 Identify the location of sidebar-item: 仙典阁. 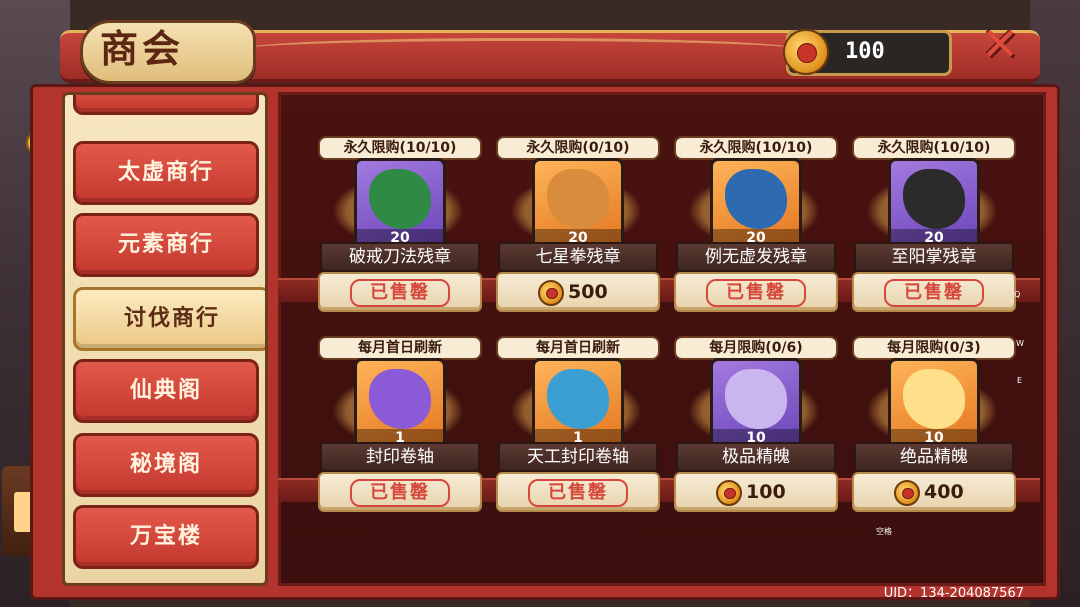
(166, 391).